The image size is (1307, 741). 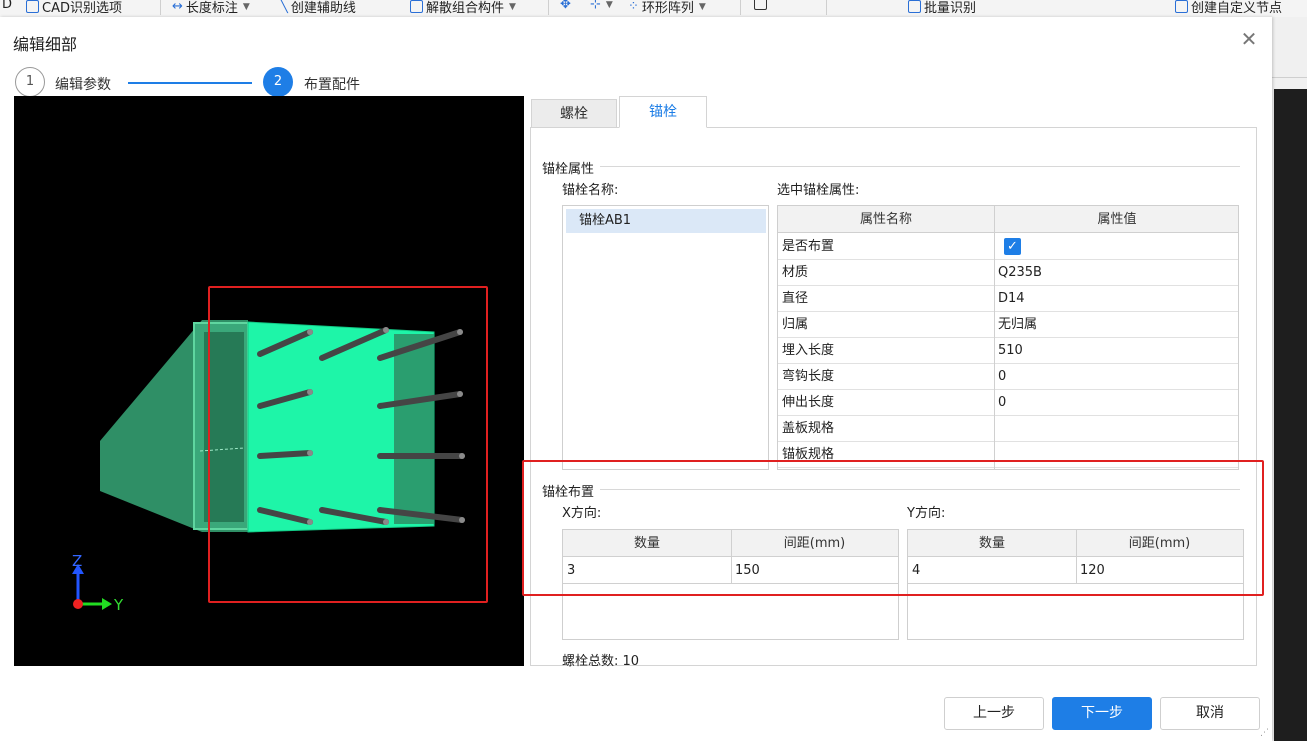 I want to click on prop-name-cell: 埋入长度, so click(x=808, y=350).